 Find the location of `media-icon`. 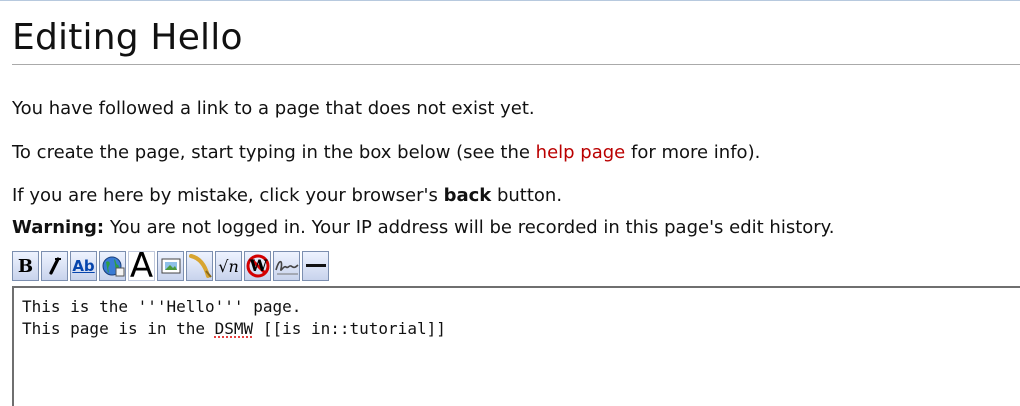

media-icon is located at coordinates (200, 266).